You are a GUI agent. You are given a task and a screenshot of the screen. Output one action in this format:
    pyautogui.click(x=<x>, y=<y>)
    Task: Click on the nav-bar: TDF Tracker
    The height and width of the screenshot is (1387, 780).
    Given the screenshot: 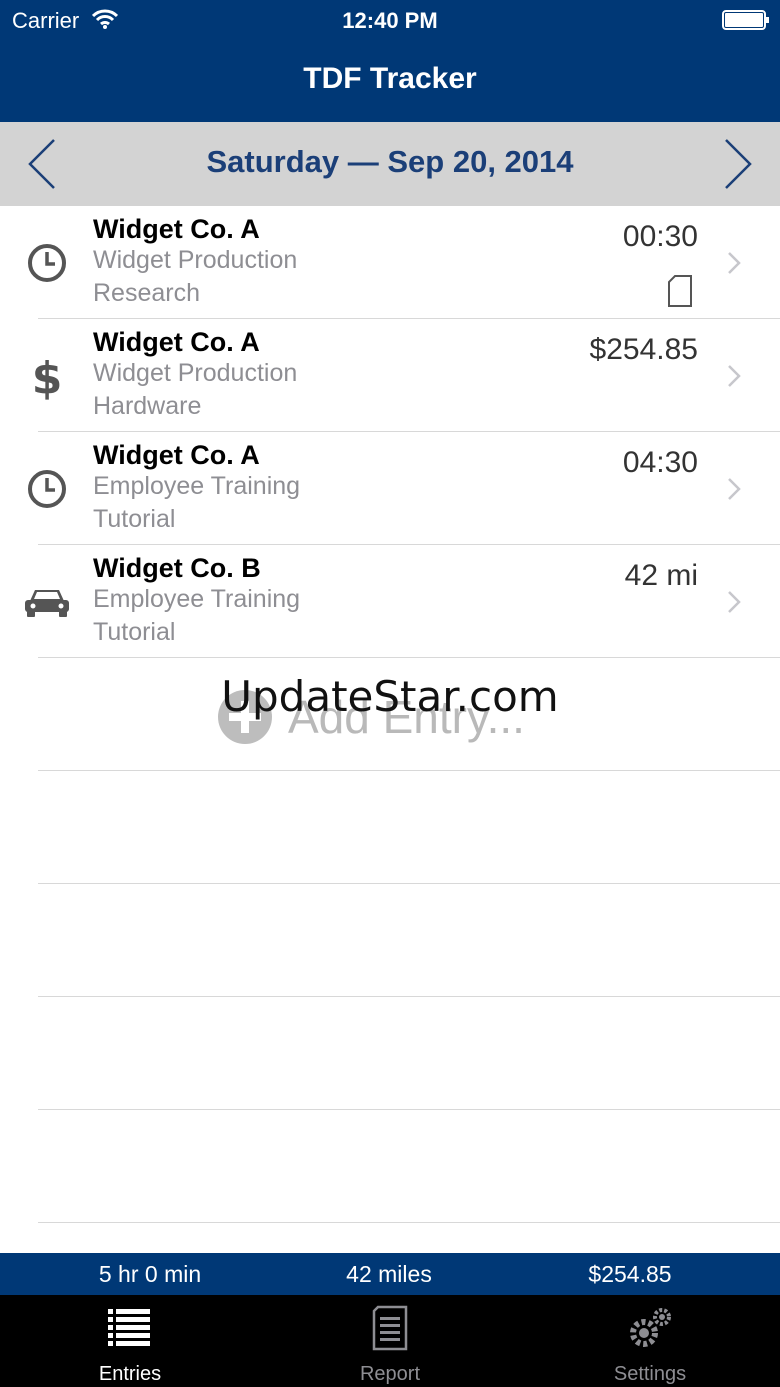 What is the action you would take?
    pyautogui.click(x=390, y=81)
    